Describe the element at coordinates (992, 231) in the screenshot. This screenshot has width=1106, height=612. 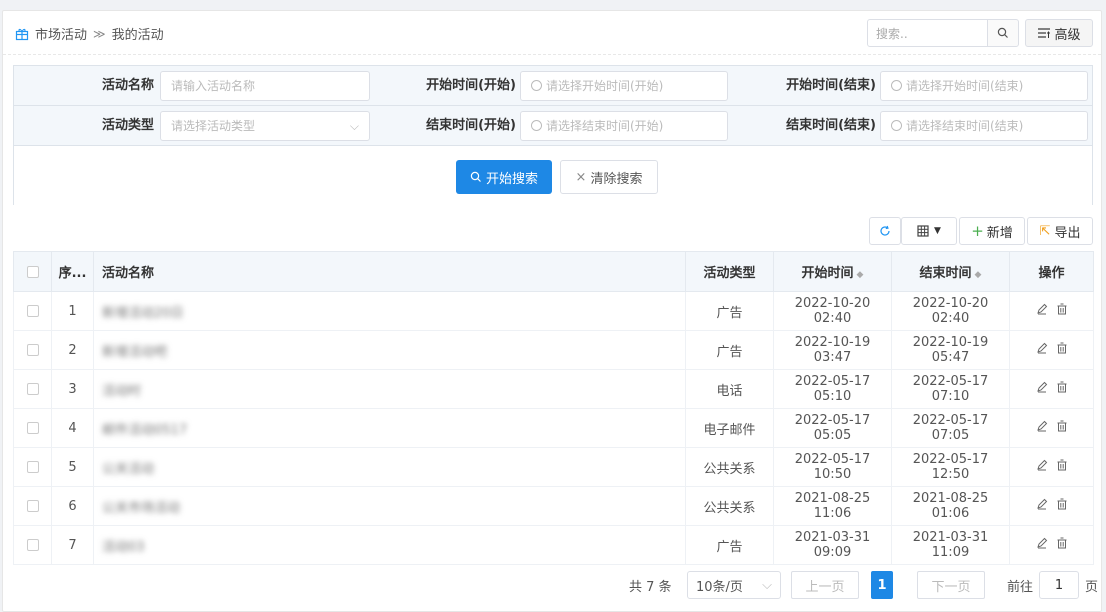
I see `add-button: + 新增` at that location.